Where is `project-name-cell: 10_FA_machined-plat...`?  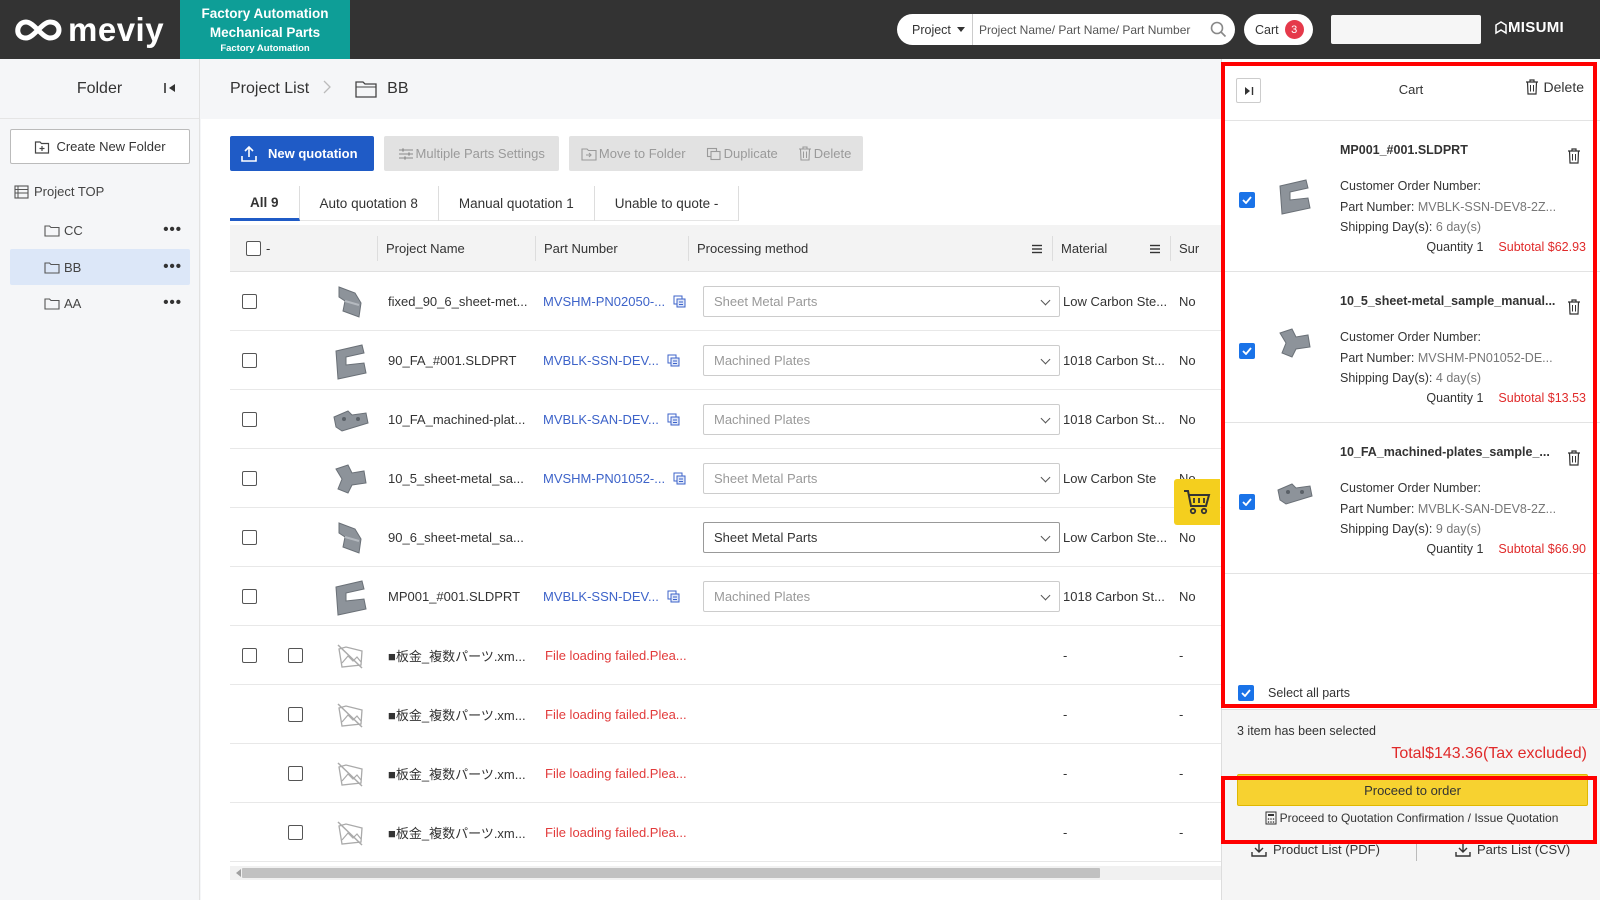 project-name-cell: 10_FA_machined-plat... is located at coordinates (460, 419).